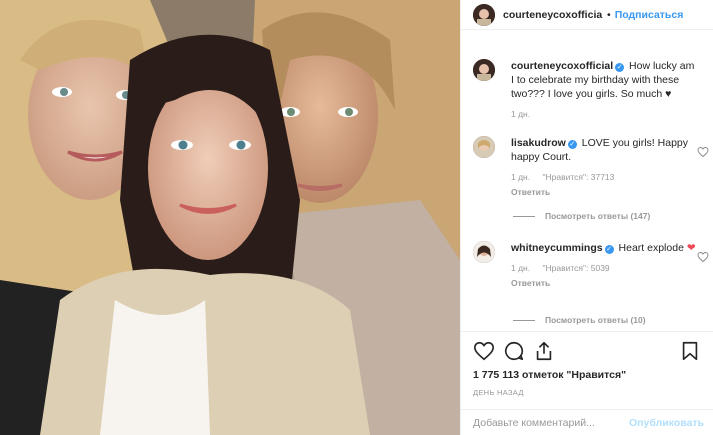  I want to click on author-avatar, so click(484, 14).